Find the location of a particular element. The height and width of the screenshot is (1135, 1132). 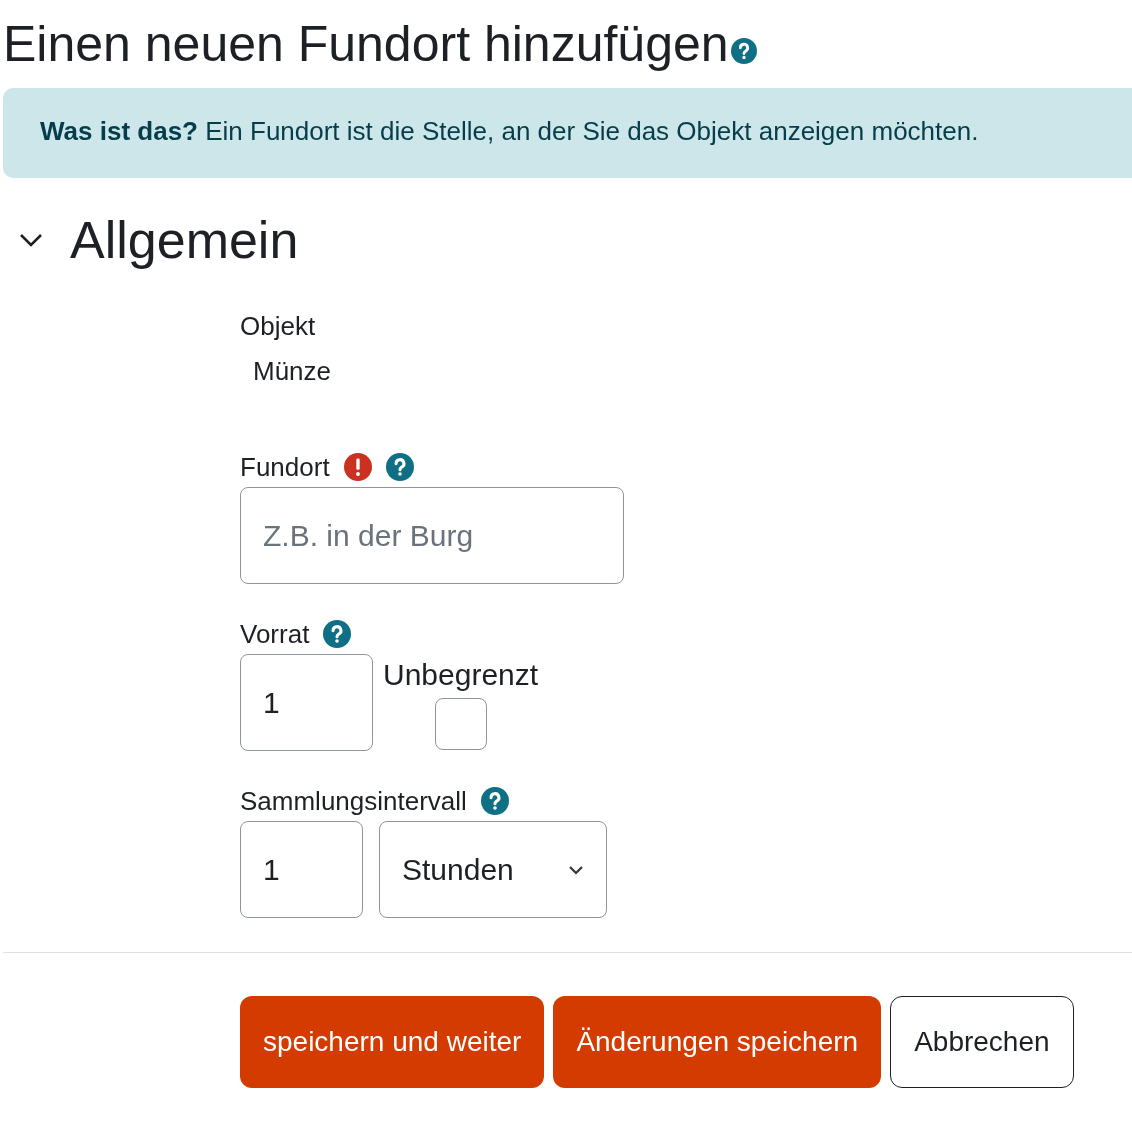

unit-select: Stunden is located at coordinates (493, 869).